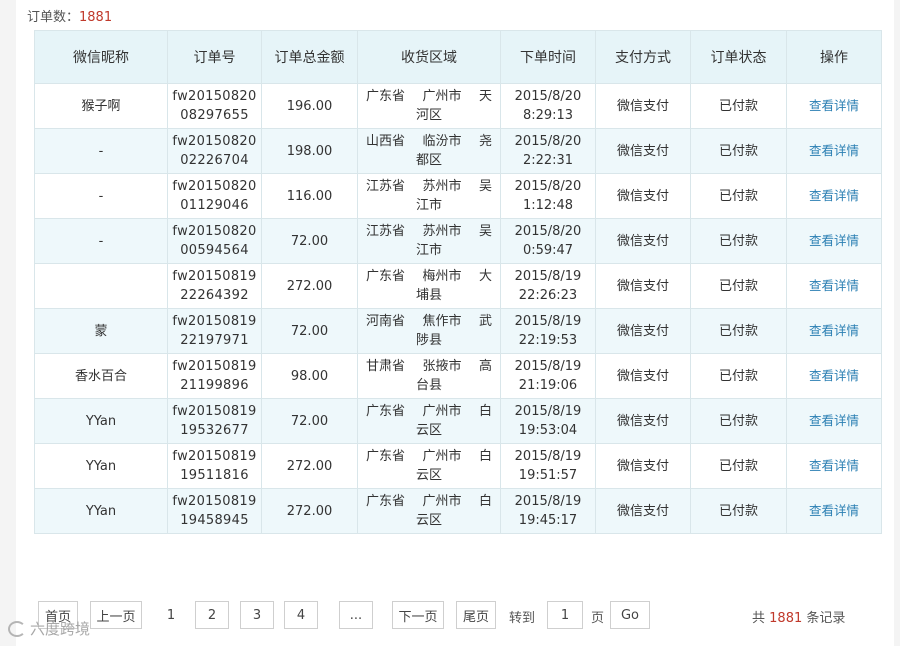 Image resolution: width=900 pixels, height=646 pixels. What do you see at coordinates (49, 628) in the screenshot?
I see `watermark: 六度跨境` at bounding box center [49, 628].